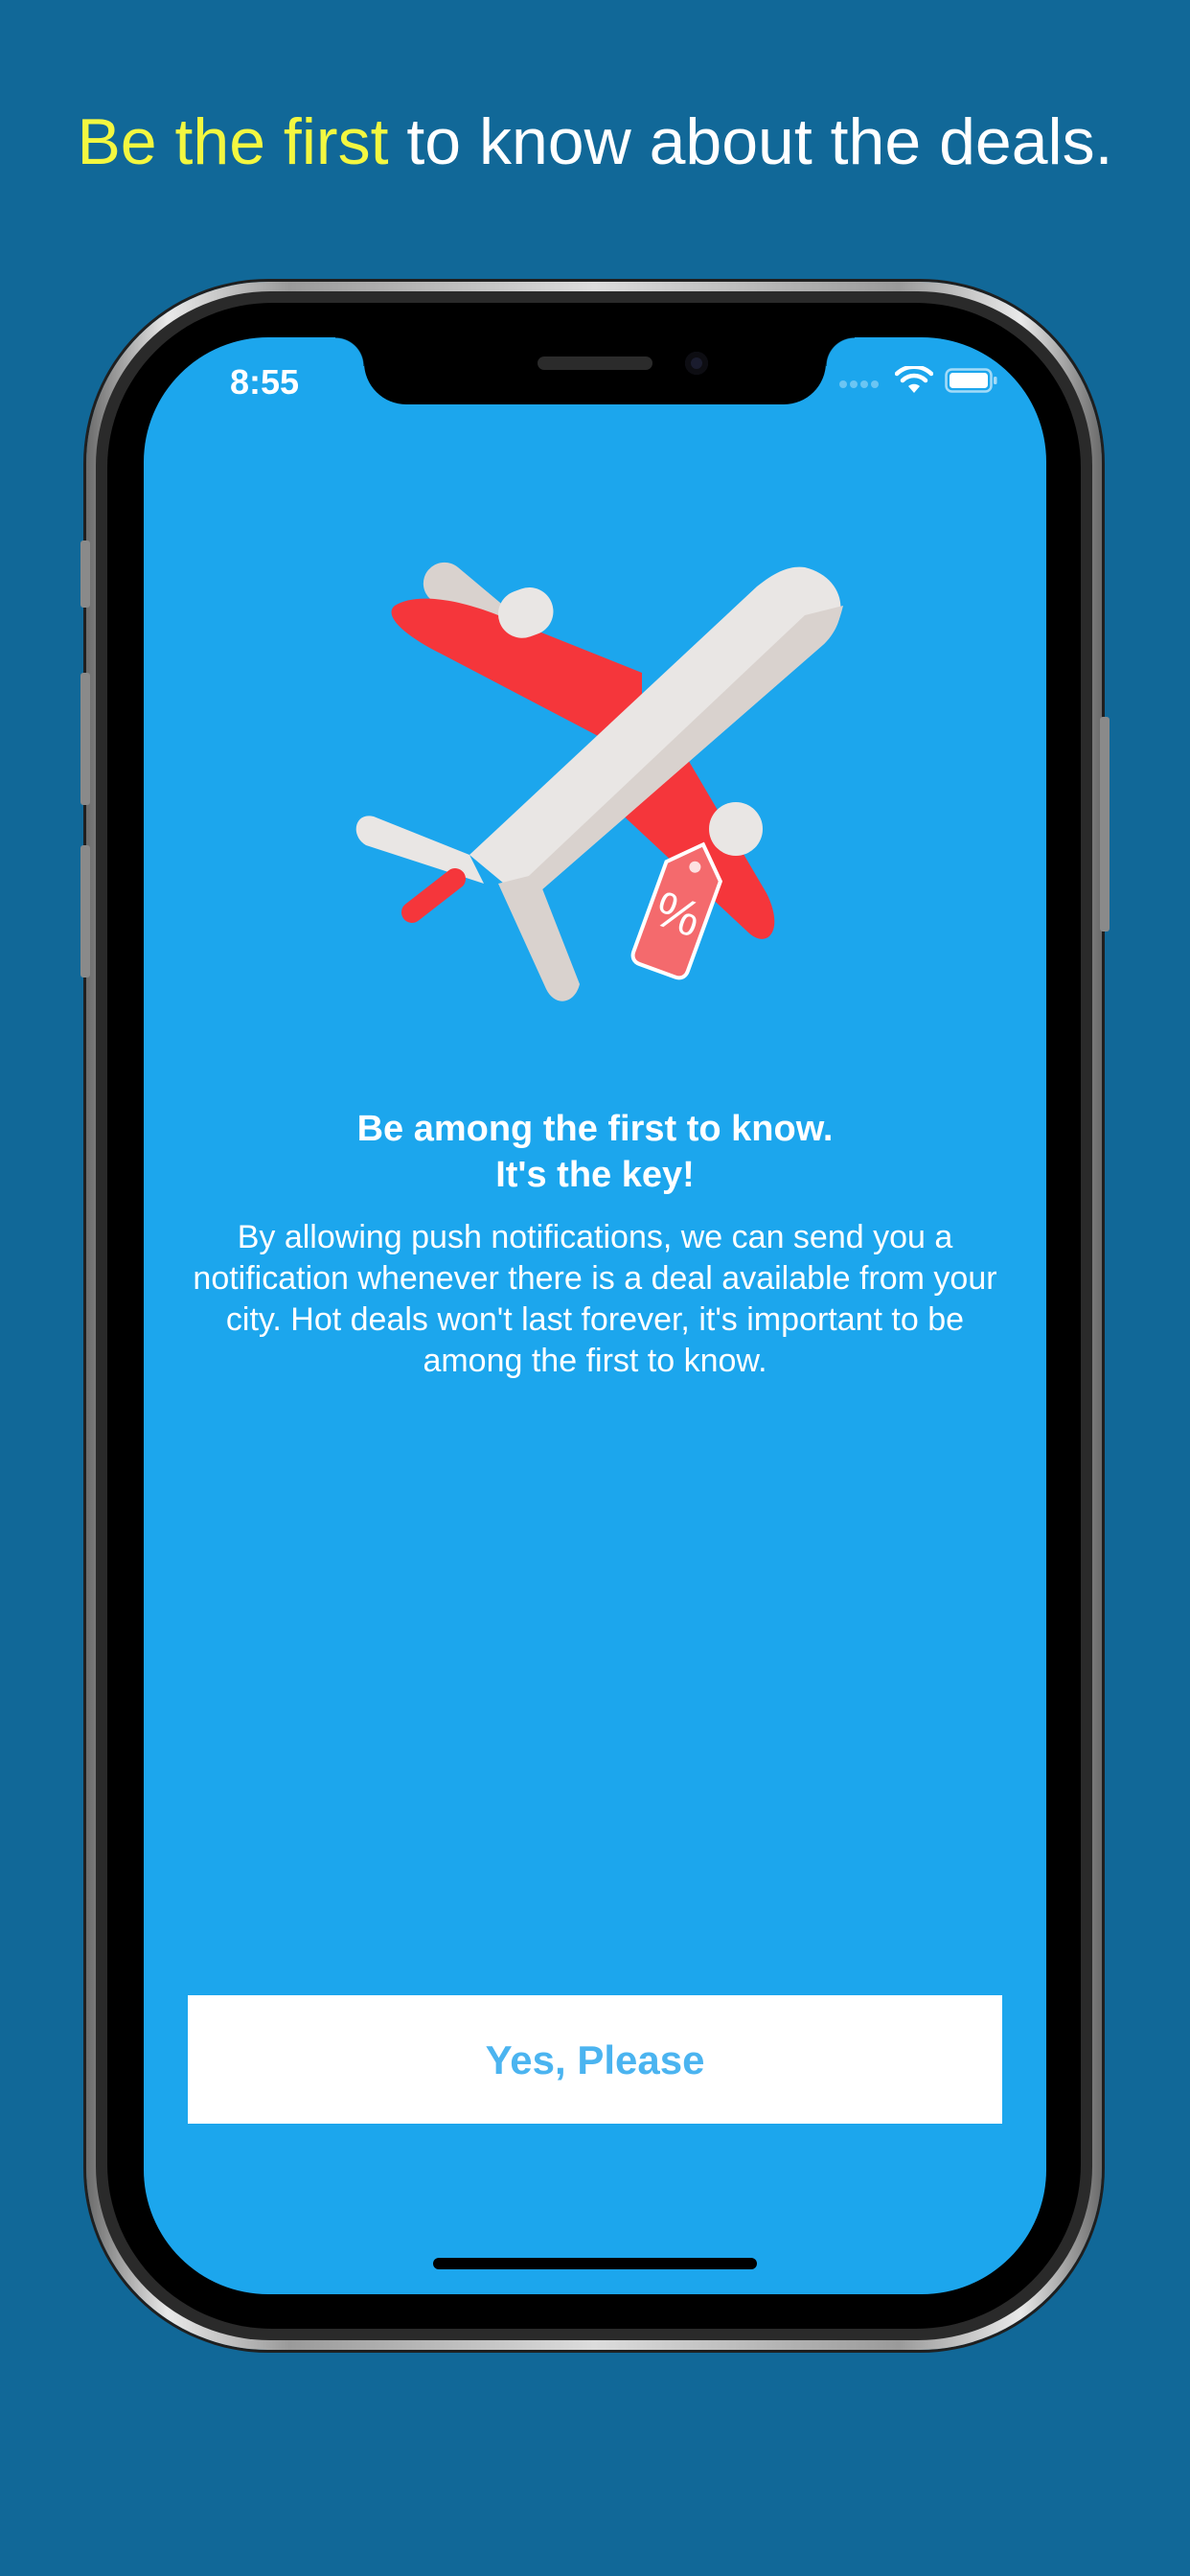  Describe the element at coordinates (1105, 824) in the screenshot. I see `power-button` at that location.